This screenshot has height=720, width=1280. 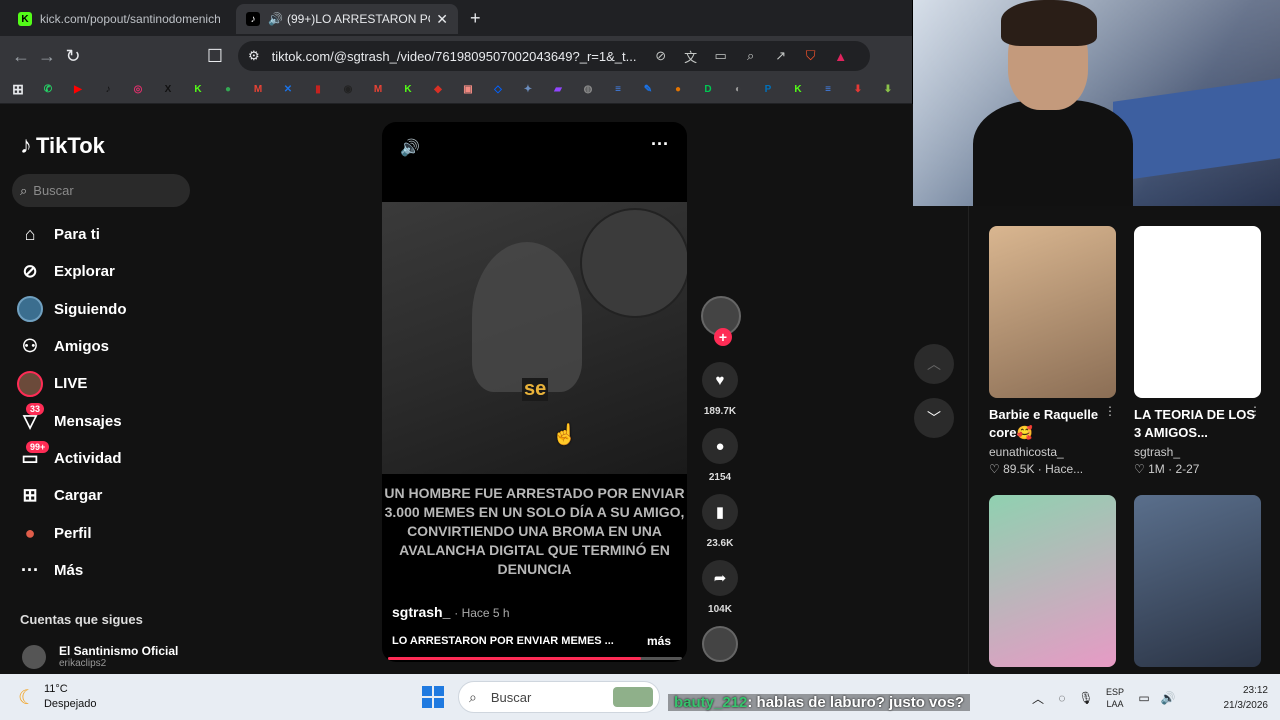 What do you see at coordinates (558, 90) in the screenshot?
I see `twitch-icon: ▰` at bounding box center [558, 90].